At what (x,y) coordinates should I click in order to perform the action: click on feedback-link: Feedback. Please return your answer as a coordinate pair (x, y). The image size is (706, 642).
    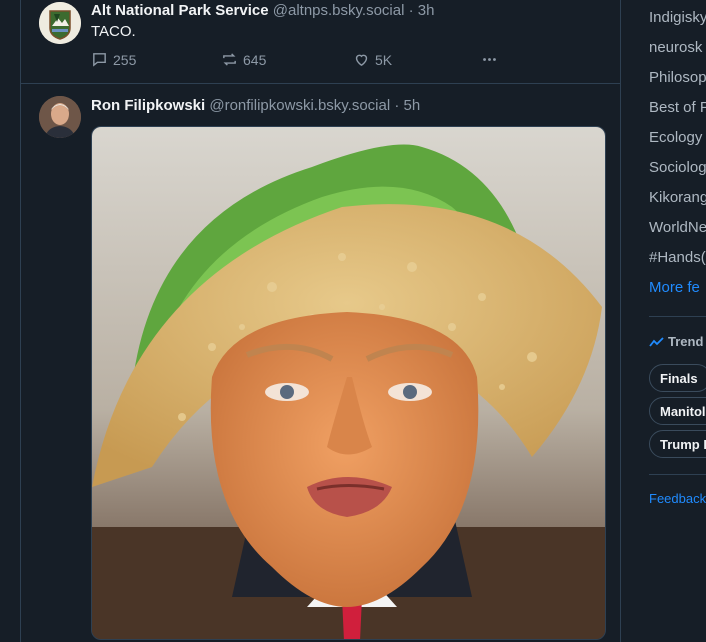
    Looking at the image, I should click on (677, 498).